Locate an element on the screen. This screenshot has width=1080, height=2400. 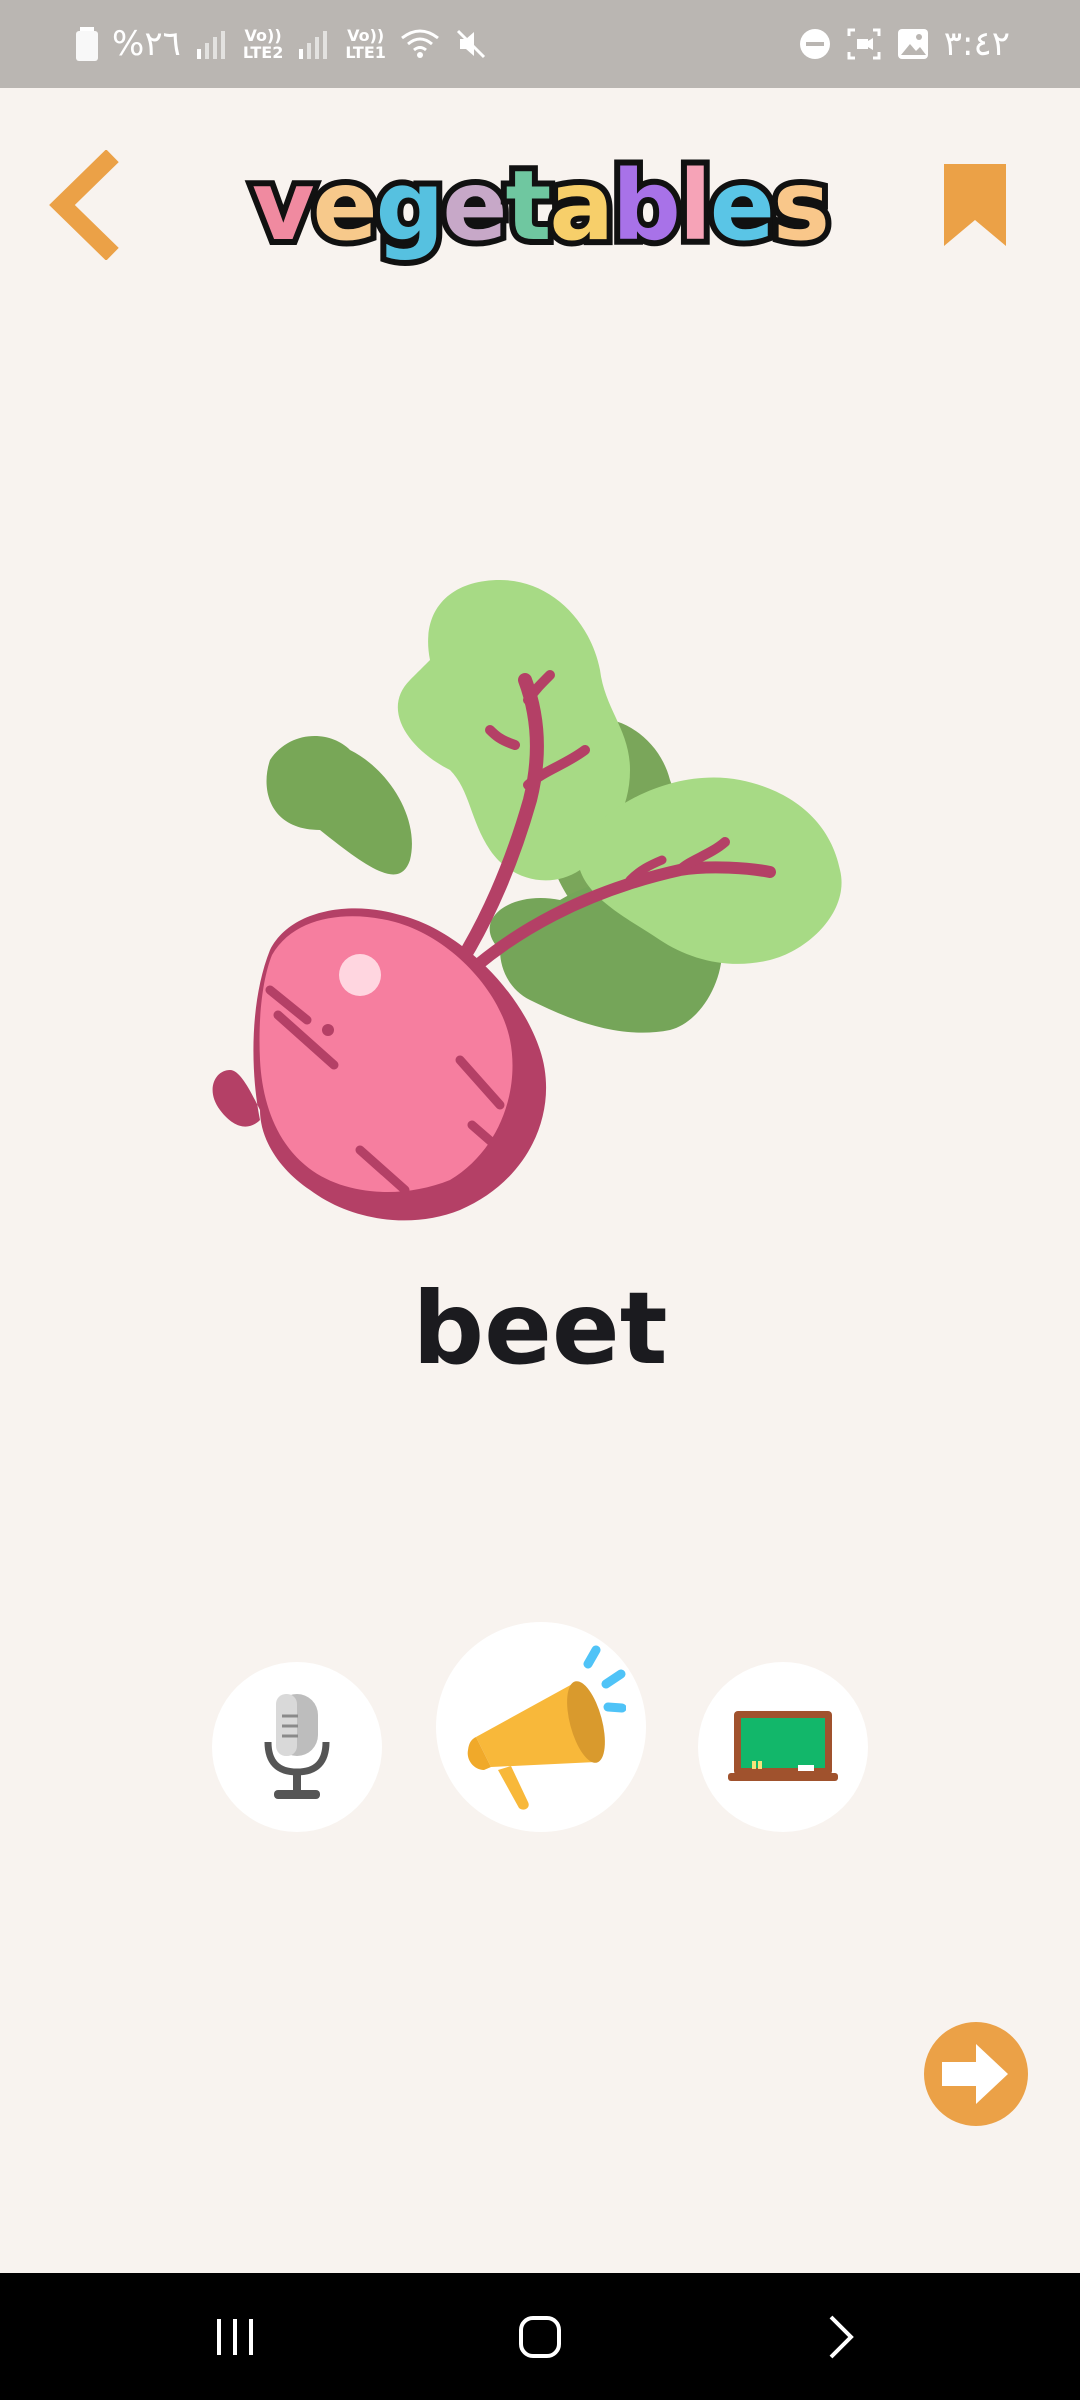
title-letter: a is located at coordinates (581, 206).